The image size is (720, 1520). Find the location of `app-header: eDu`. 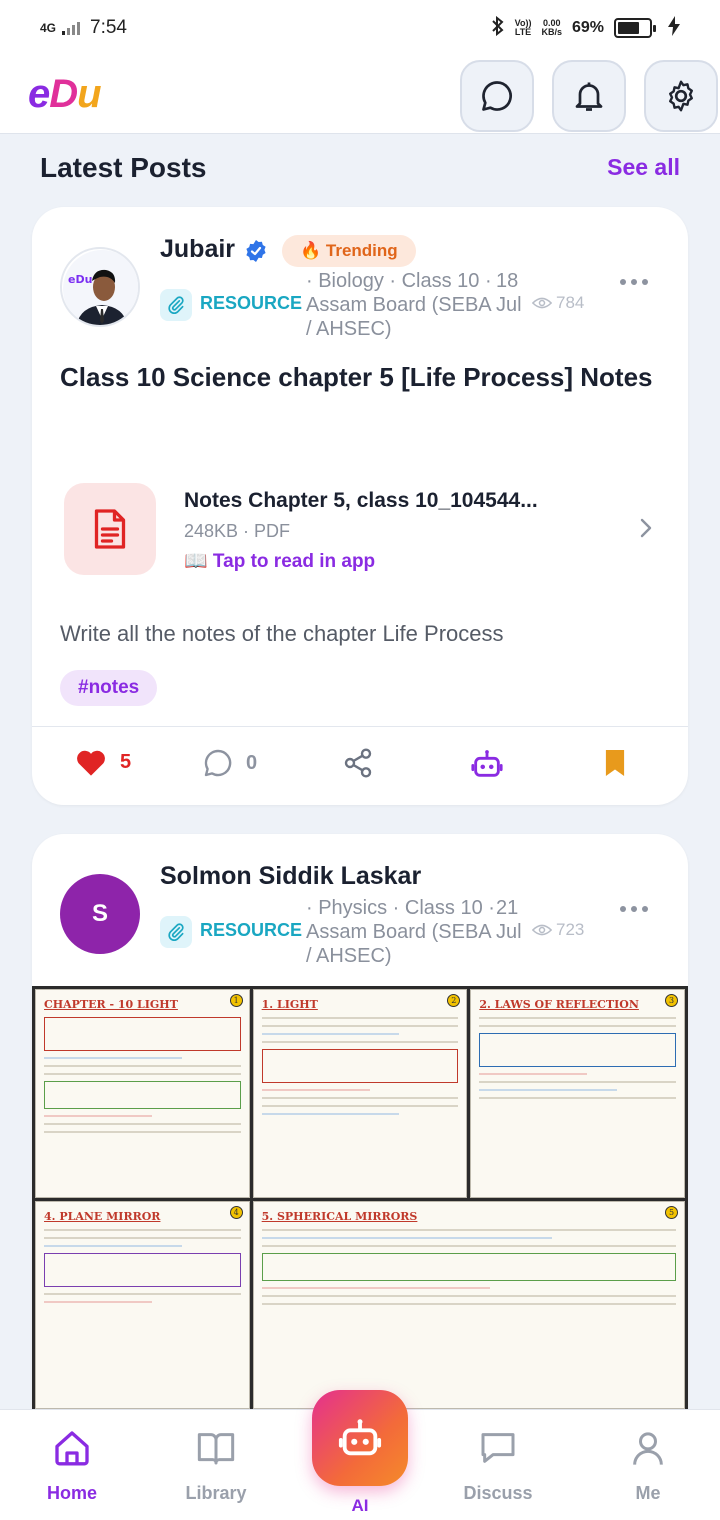

app-header: eDu is located at coordinates (360, 95).